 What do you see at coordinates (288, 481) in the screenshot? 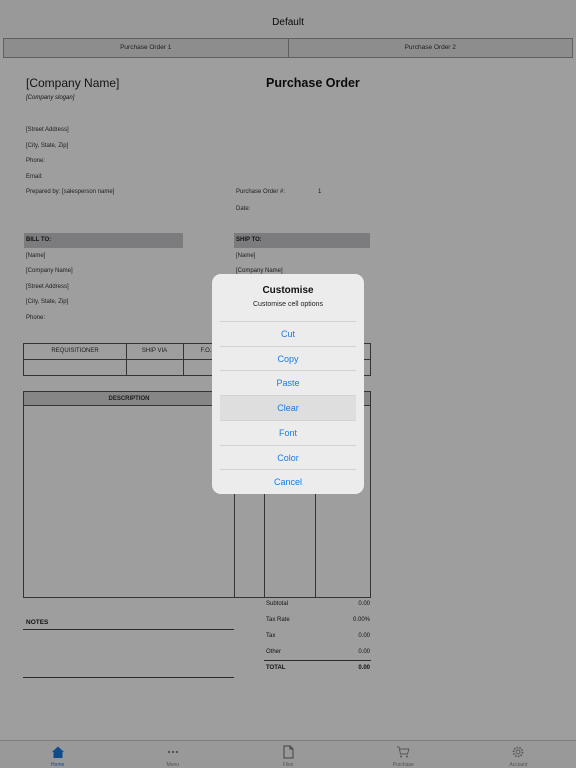
I see `cancel-button: Cancel` at bounding box center [288, 481].